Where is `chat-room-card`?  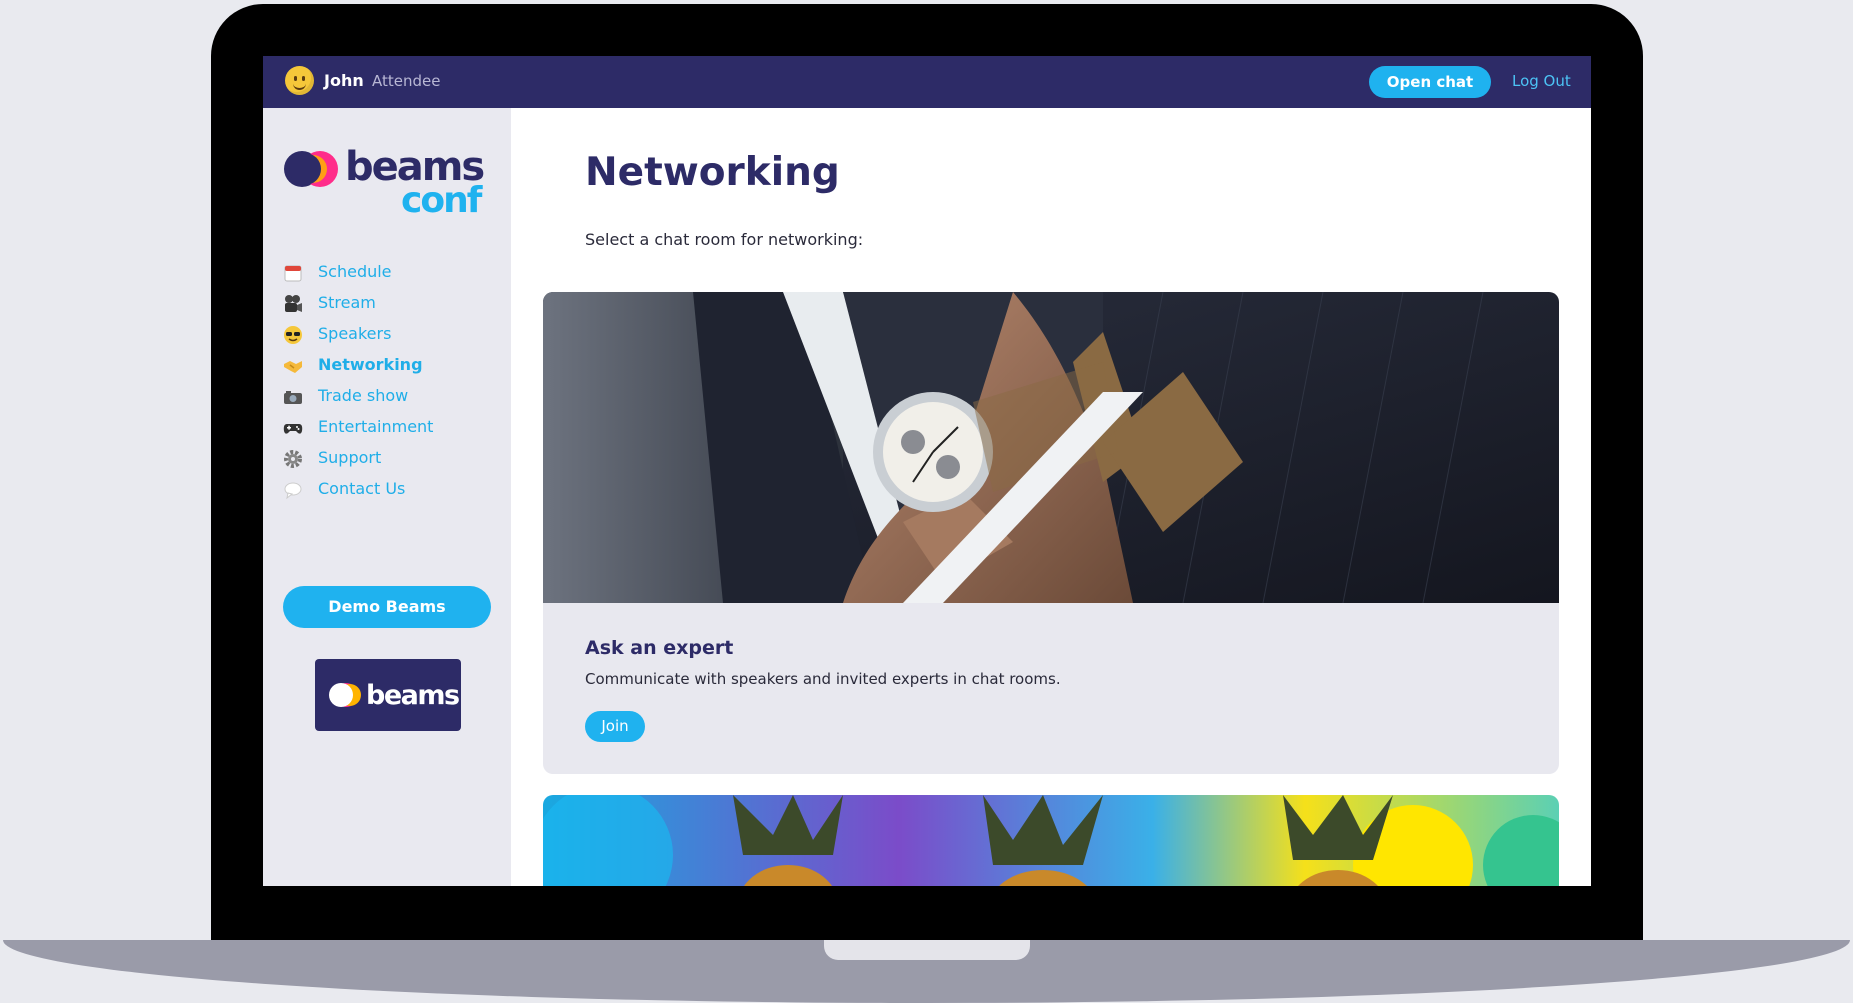 chat-room-card is located at coordinates (1051, 840).